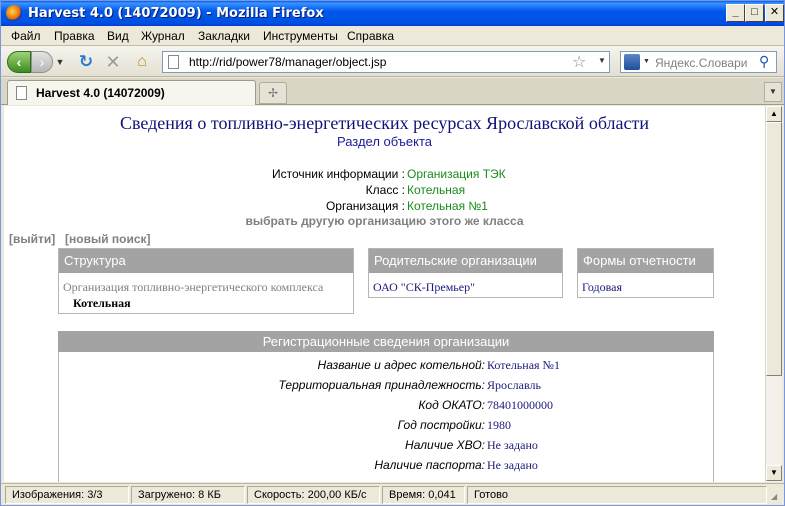 The width and height of the screenshot is (785, 506). Describe the element at coordinates (632, 62) in the screenshot. I see `search-engine-icon` at that location.